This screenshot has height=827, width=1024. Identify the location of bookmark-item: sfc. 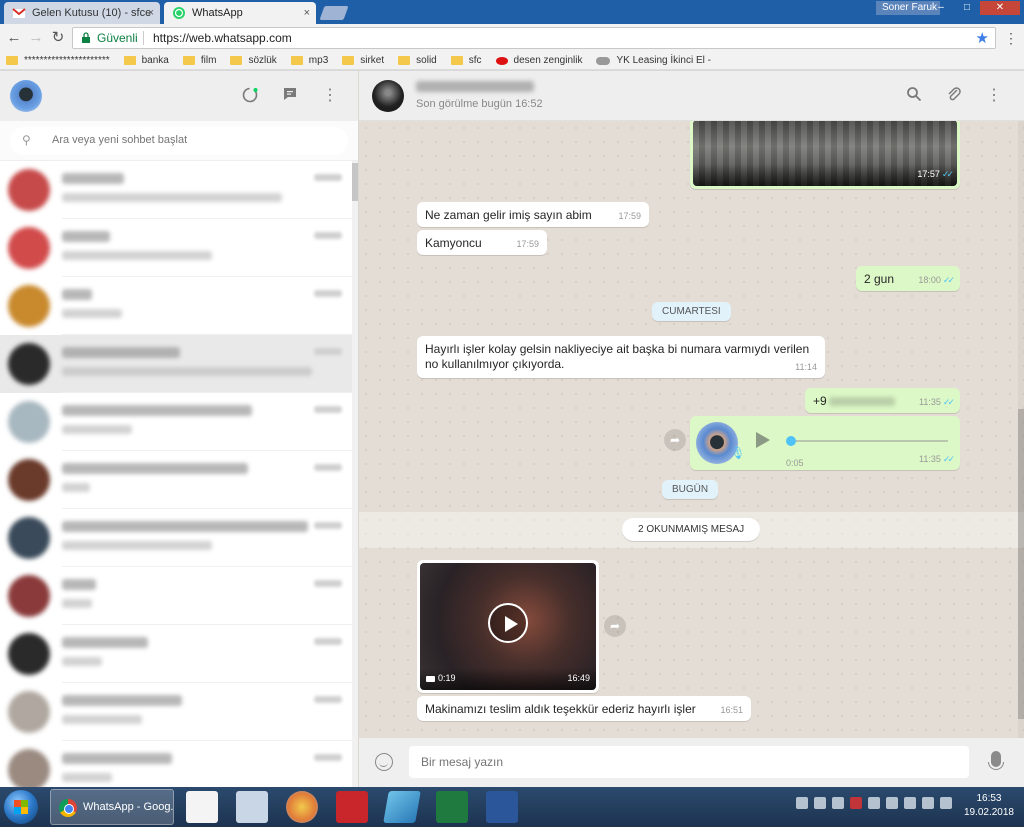
(466, 60).